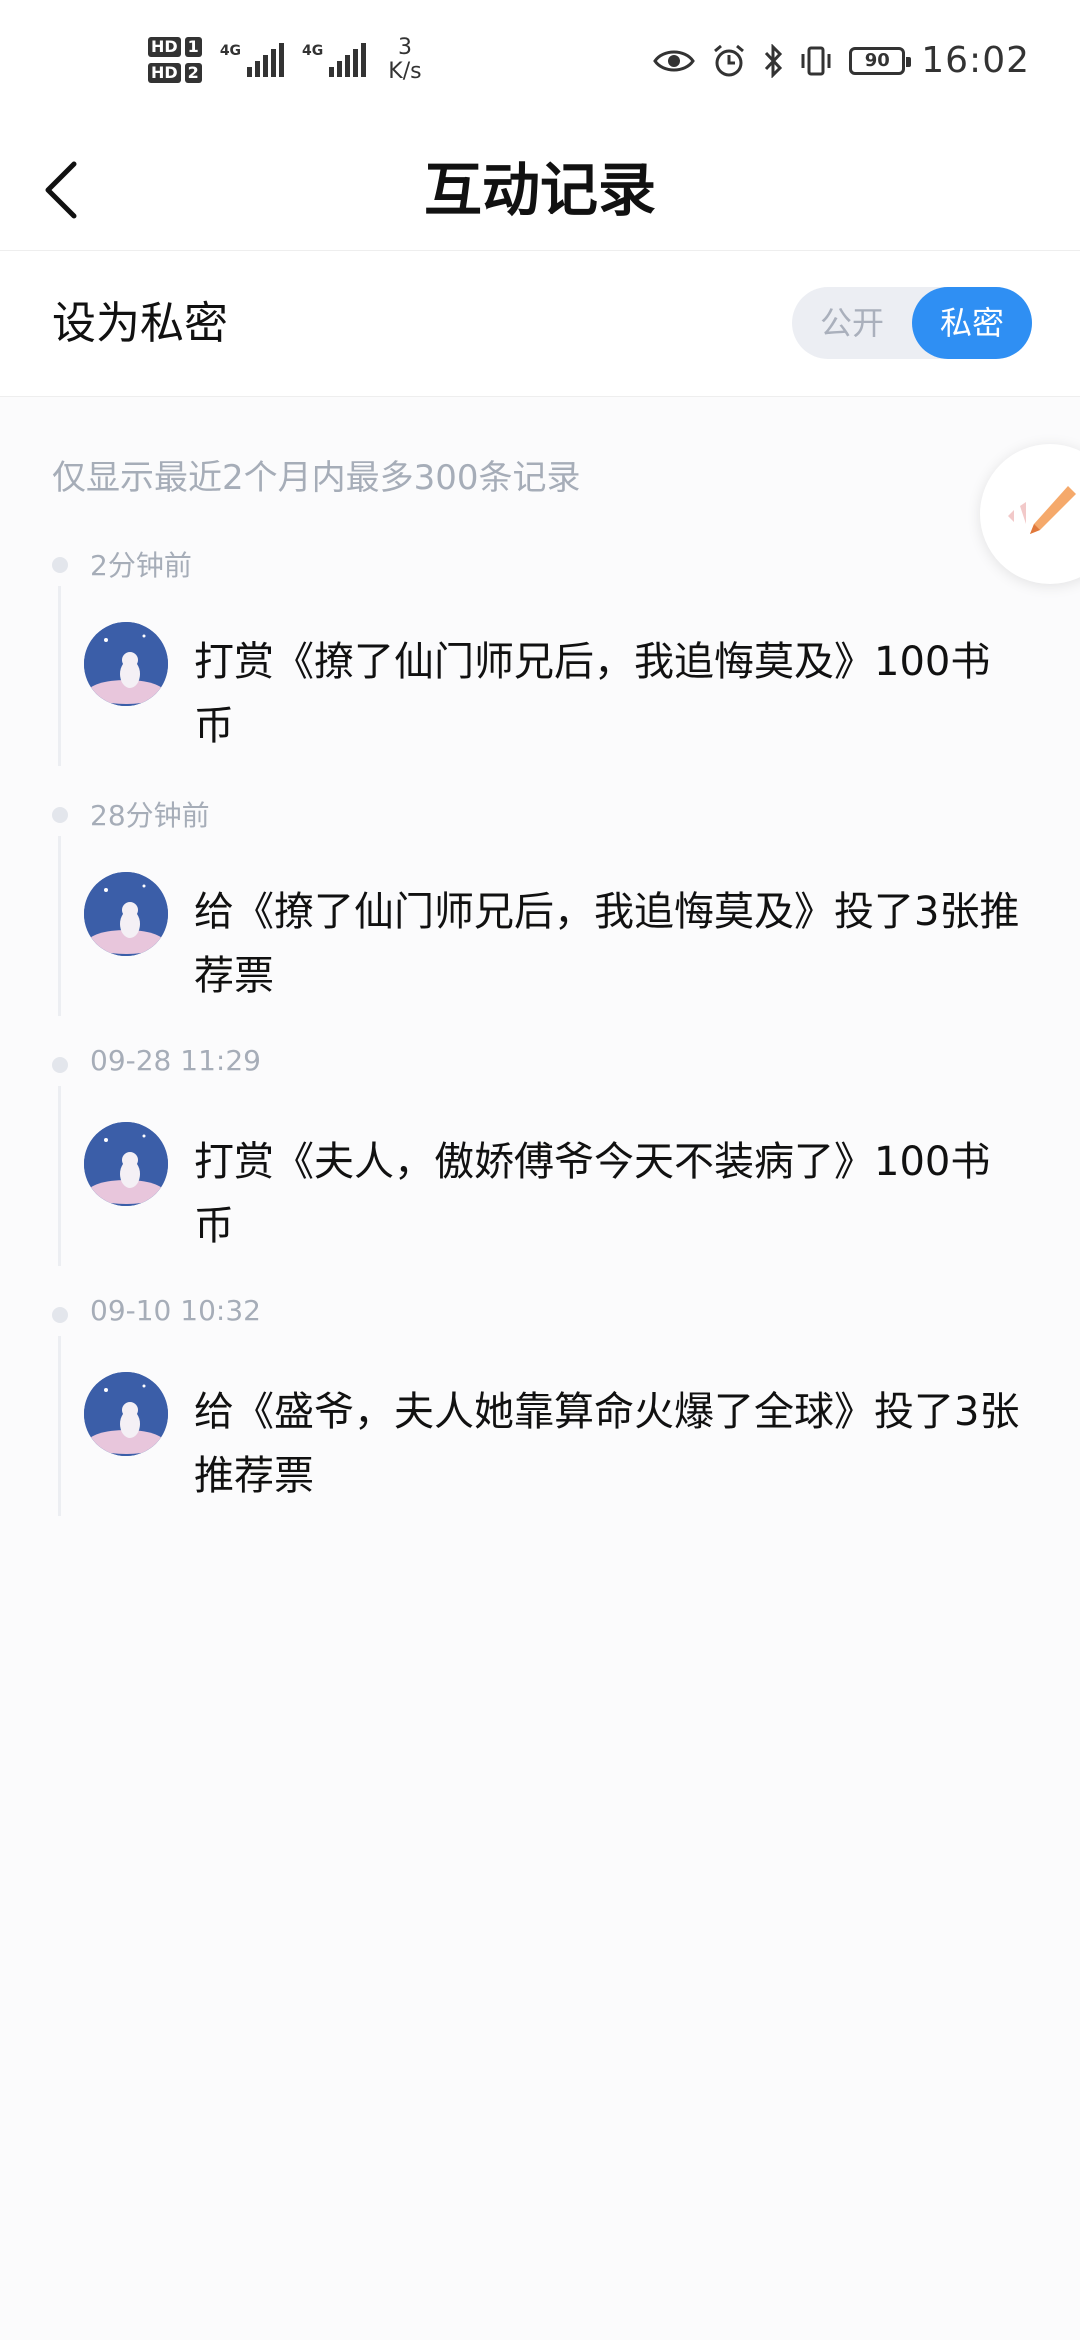  What do you see at coordinates (334, 60) in the screenshot?
I see `signal-2-icon: 4G` at bounding box center [334, 60].